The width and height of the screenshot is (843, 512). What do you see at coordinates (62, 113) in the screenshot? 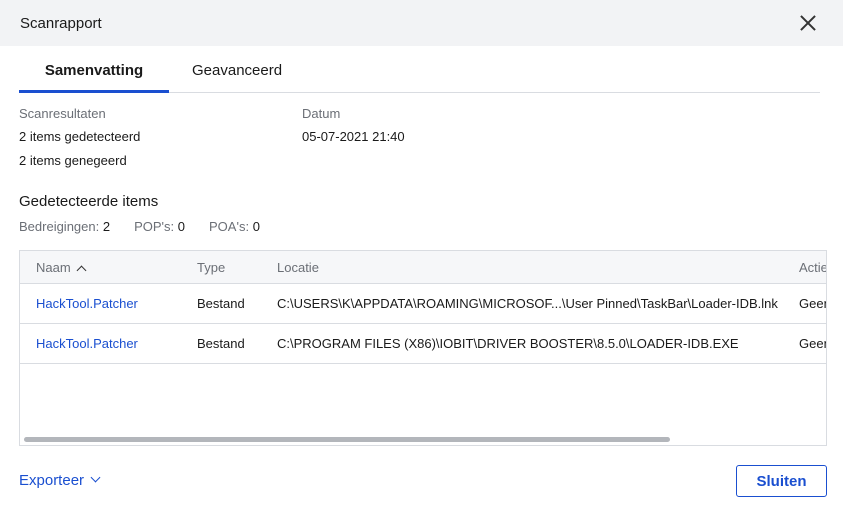
I see `scan-results-label: Scanresultaten` at bounding box center [62, 113].